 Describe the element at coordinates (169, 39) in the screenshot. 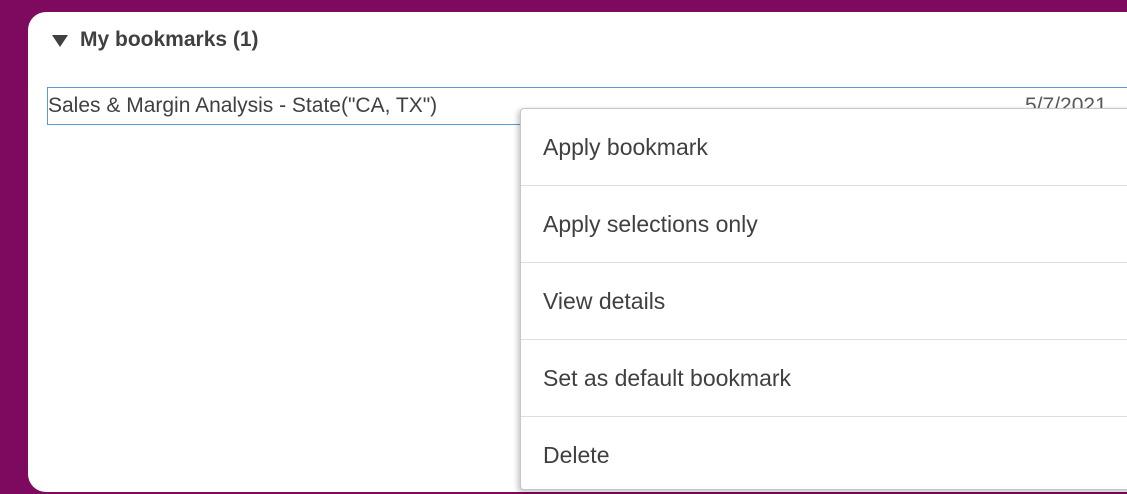

I see `section-title: My bookmarks (1)` at that location.